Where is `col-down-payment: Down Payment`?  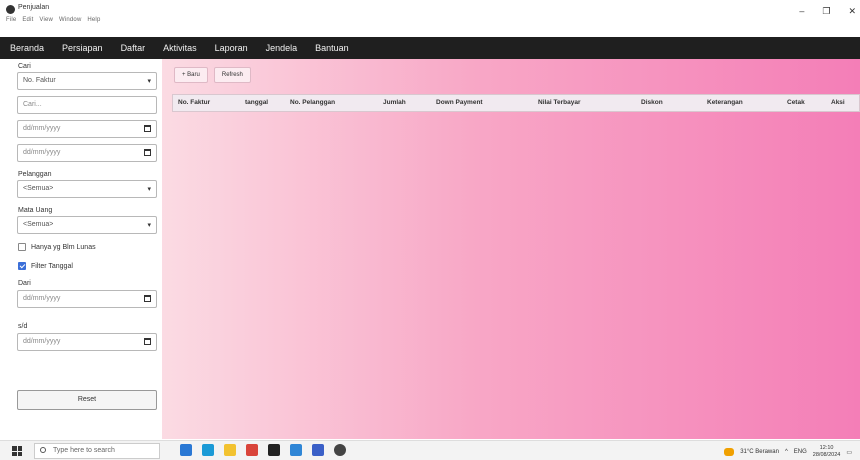 col-down-payment: Down Payment is located at coordinates (459, 102).